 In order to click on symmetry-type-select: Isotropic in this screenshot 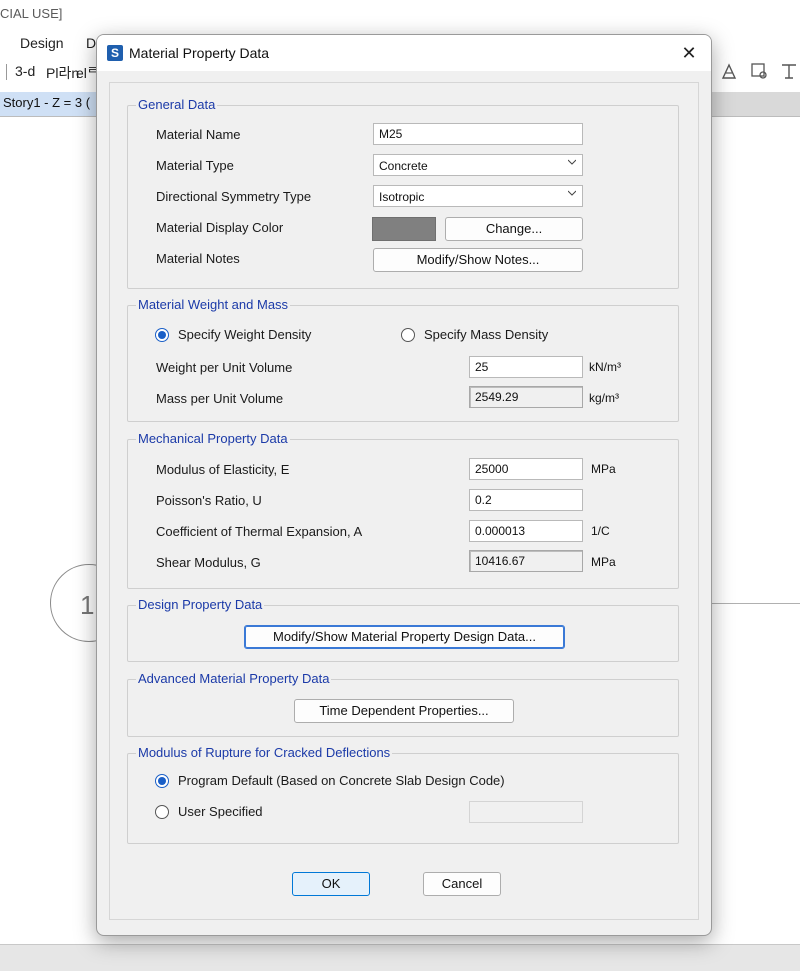, I will do `click(478, 196)`.